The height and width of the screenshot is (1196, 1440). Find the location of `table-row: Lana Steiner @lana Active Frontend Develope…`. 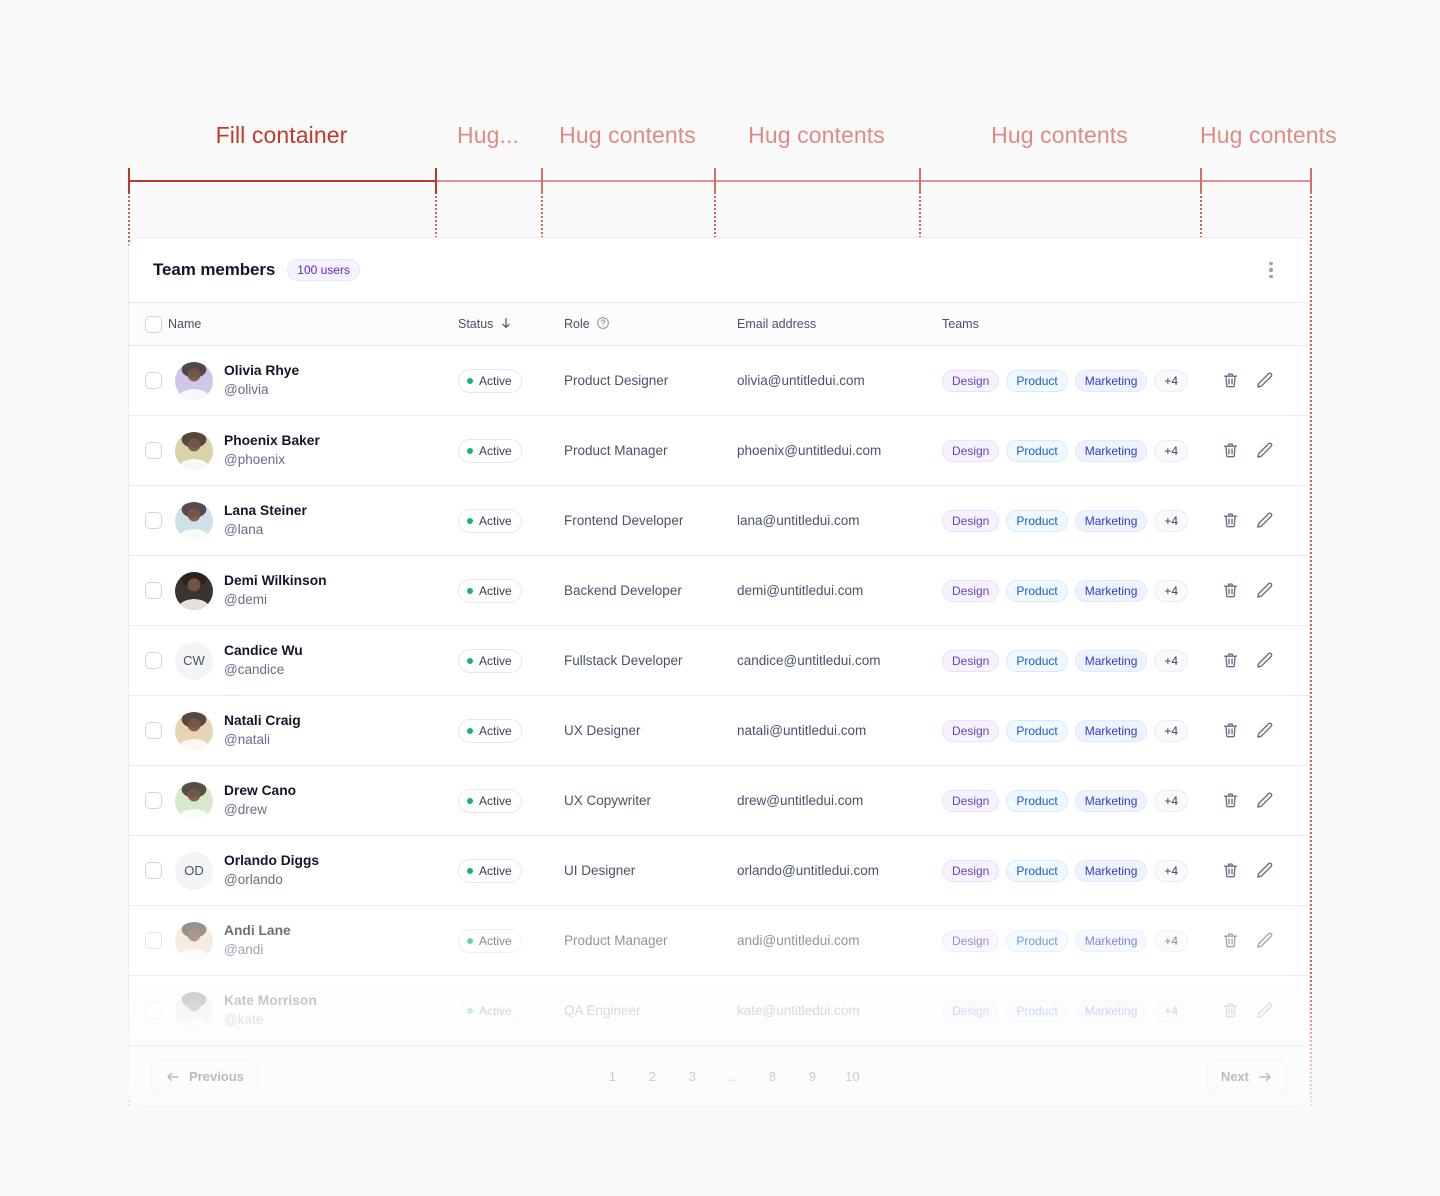

table-row: Lana Steiner @lana Active Frontend Develope… is located at coordinates (719, 520).